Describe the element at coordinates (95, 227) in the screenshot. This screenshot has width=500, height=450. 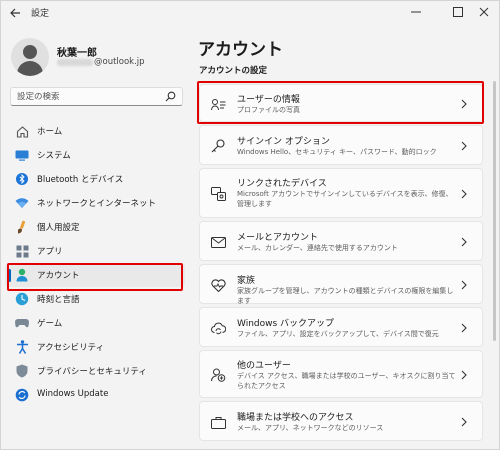
I see `sidebar-item-personalization: 個人用設定` at that location.